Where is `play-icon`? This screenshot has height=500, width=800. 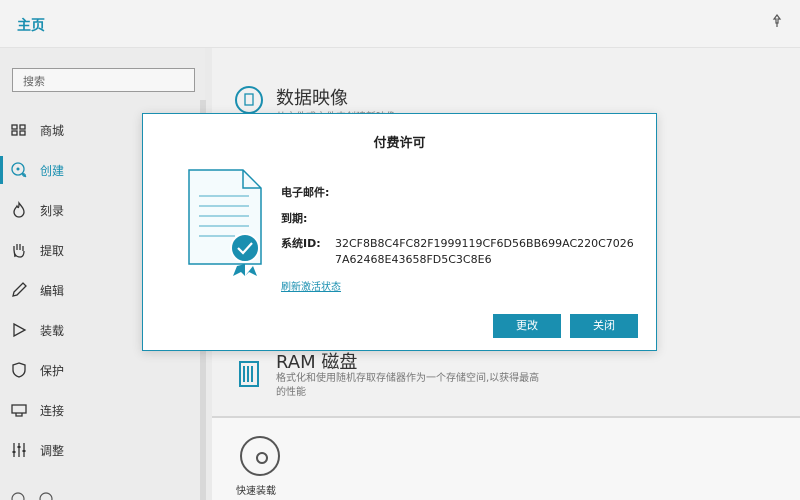
play-icon is located at coordinates (20, 330).